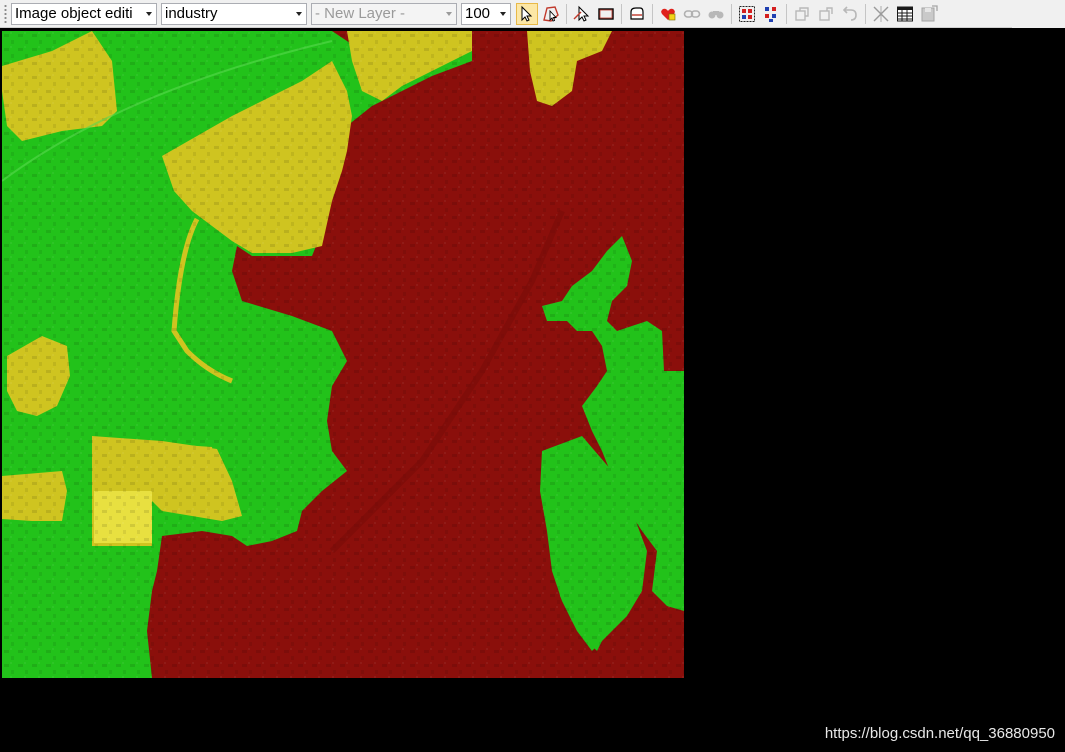  What do you see at coordinates (939, 733) in the screenshot?
I see `watermark-text: https://blog.csdn.net/qq_36880950` at bounding box center [939, 733].